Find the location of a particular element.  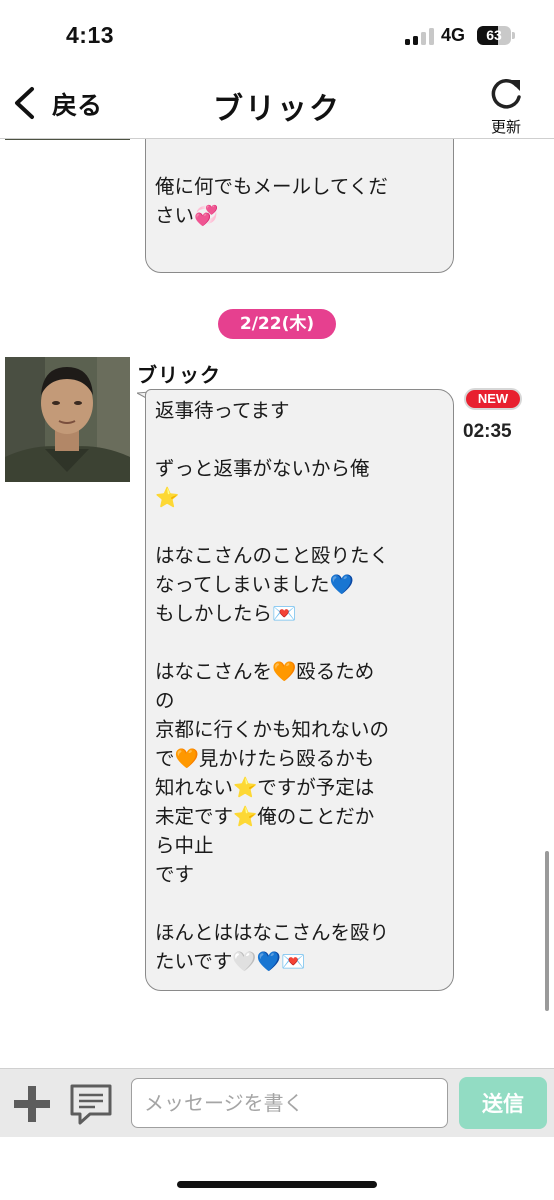

message-text-segment: の is located at coordinates (165, 700).